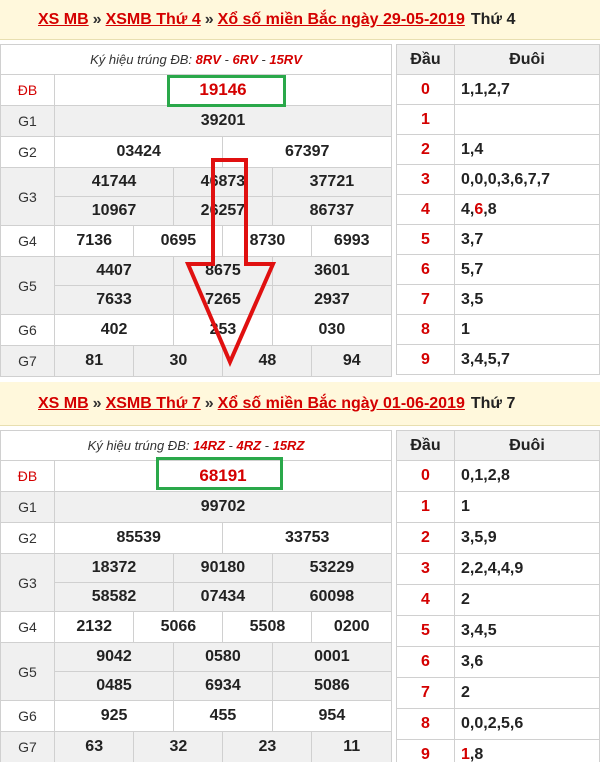 The height and width of the screenshot is (762, 600). What do you see at coordinates (114, 686) in the screenshot?
I see `prize-g5: 0485` at bounding box center [114, 686].